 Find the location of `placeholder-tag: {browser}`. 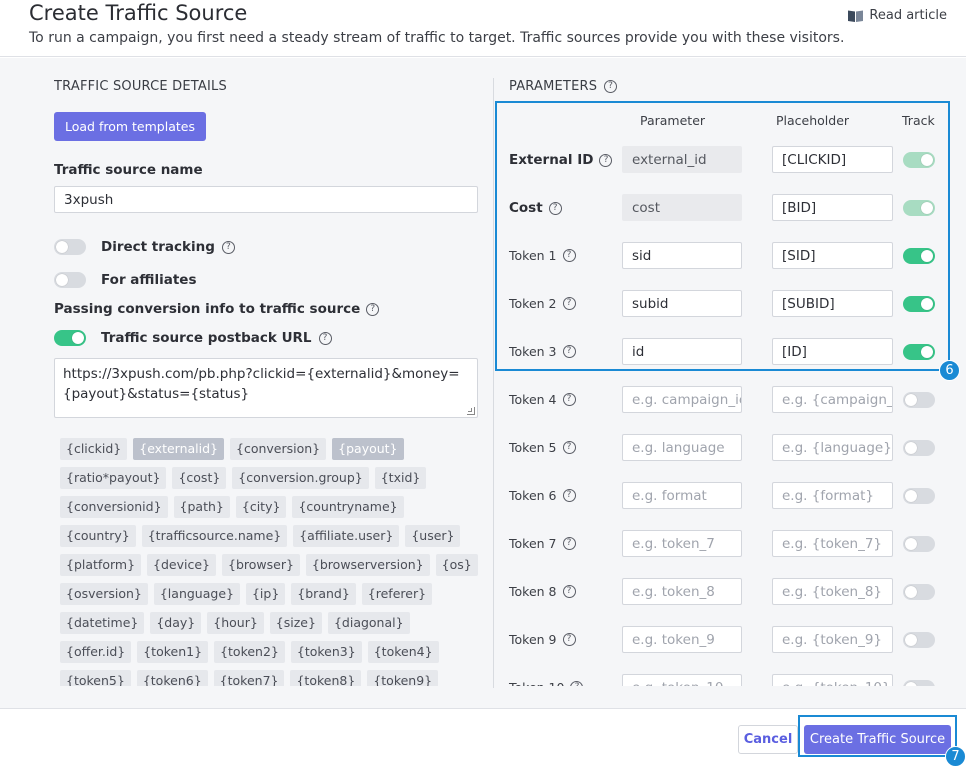

placeholder-tag: {browser} is located at coordinates (261, 565).